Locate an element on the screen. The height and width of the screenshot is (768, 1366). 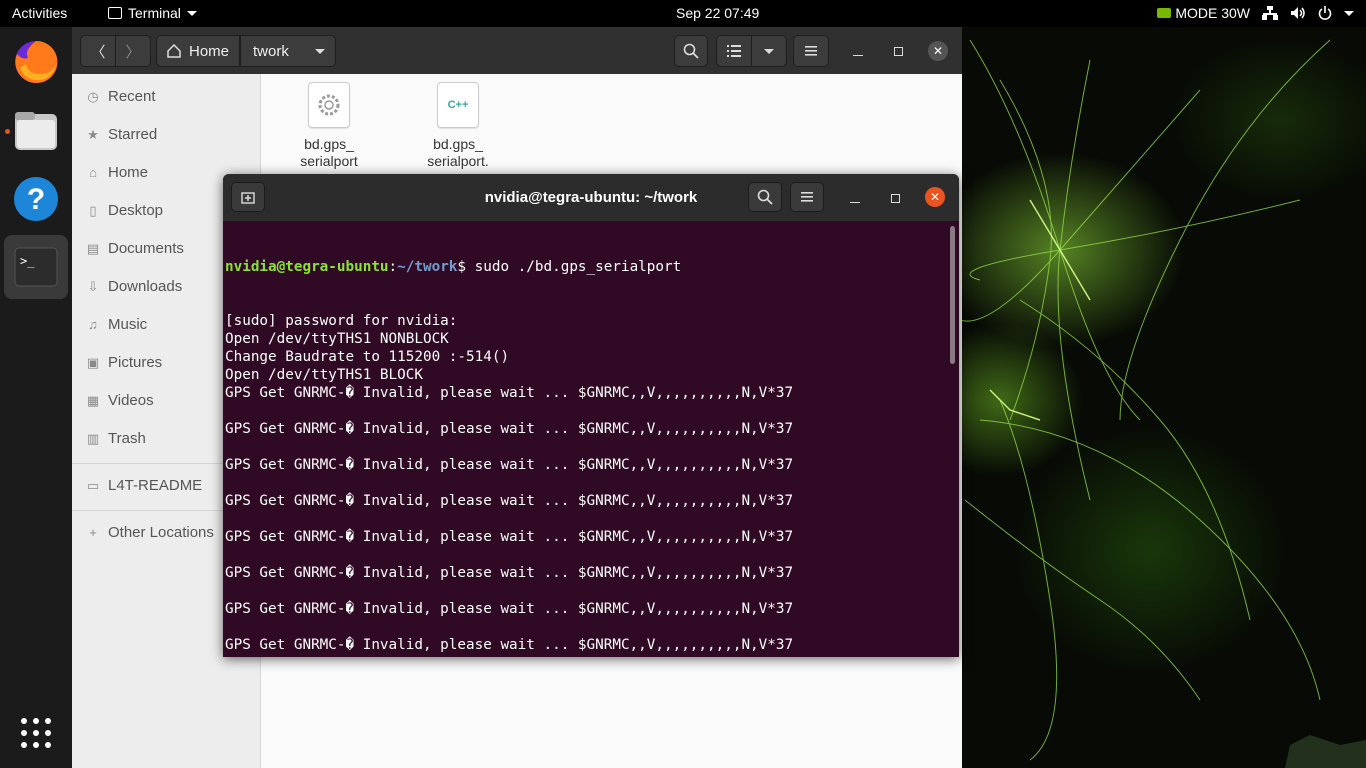
cpp-file-icon: C++ is located at coordinates (458, 105).